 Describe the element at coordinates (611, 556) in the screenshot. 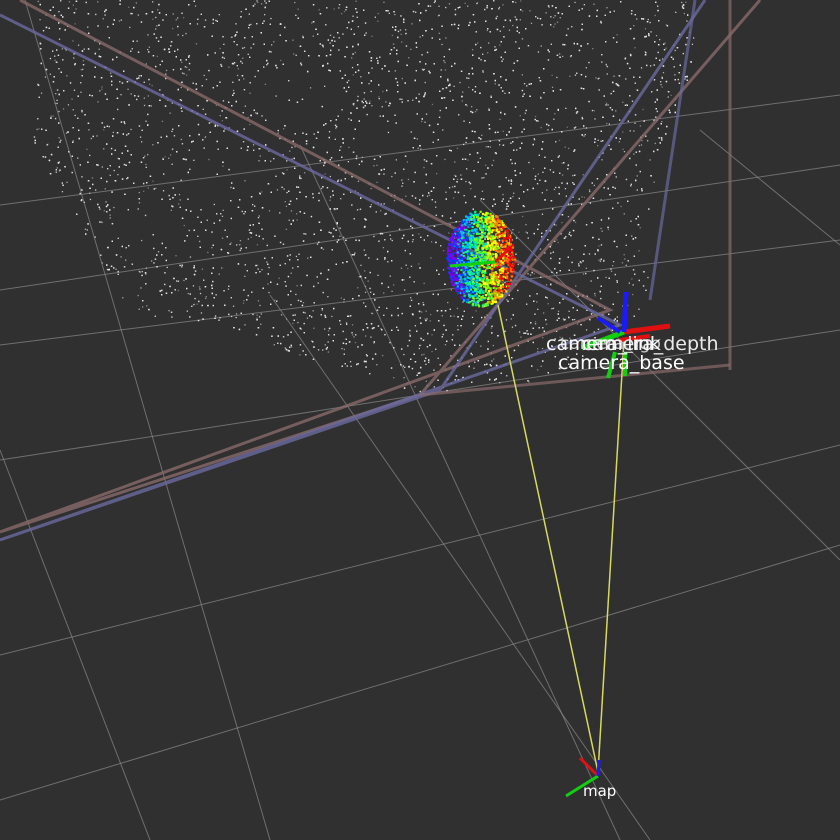

I see `tf-link-map-to-camera-base` at that location.